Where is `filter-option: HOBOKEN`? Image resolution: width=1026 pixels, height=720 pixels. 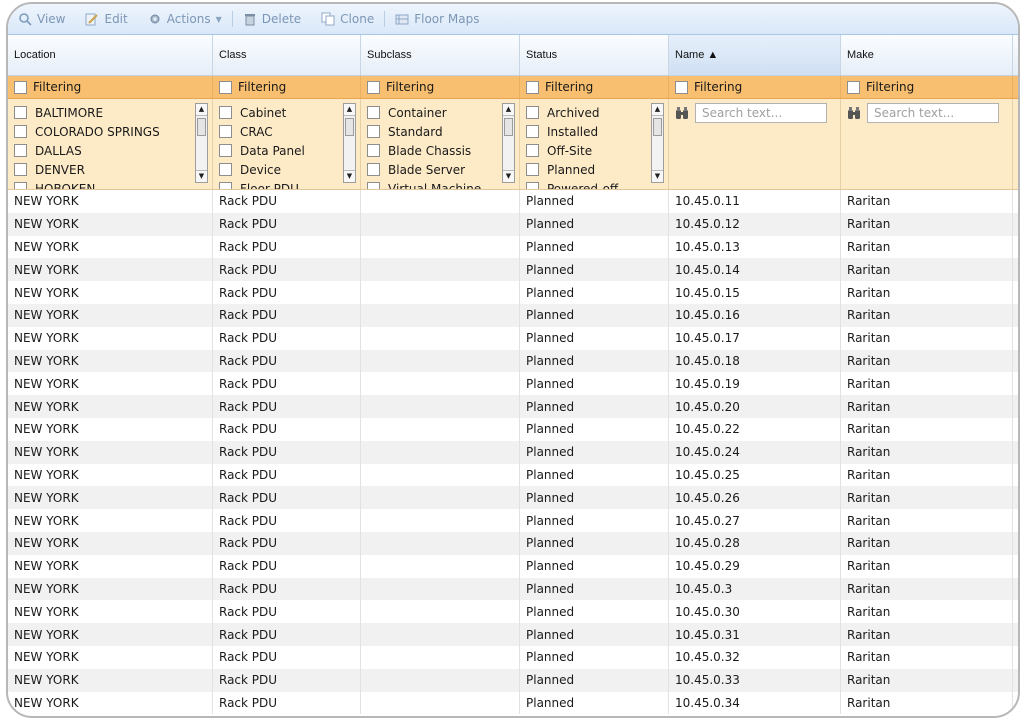
filter-option: HOBOKEN is located at coordinates (103, 184).